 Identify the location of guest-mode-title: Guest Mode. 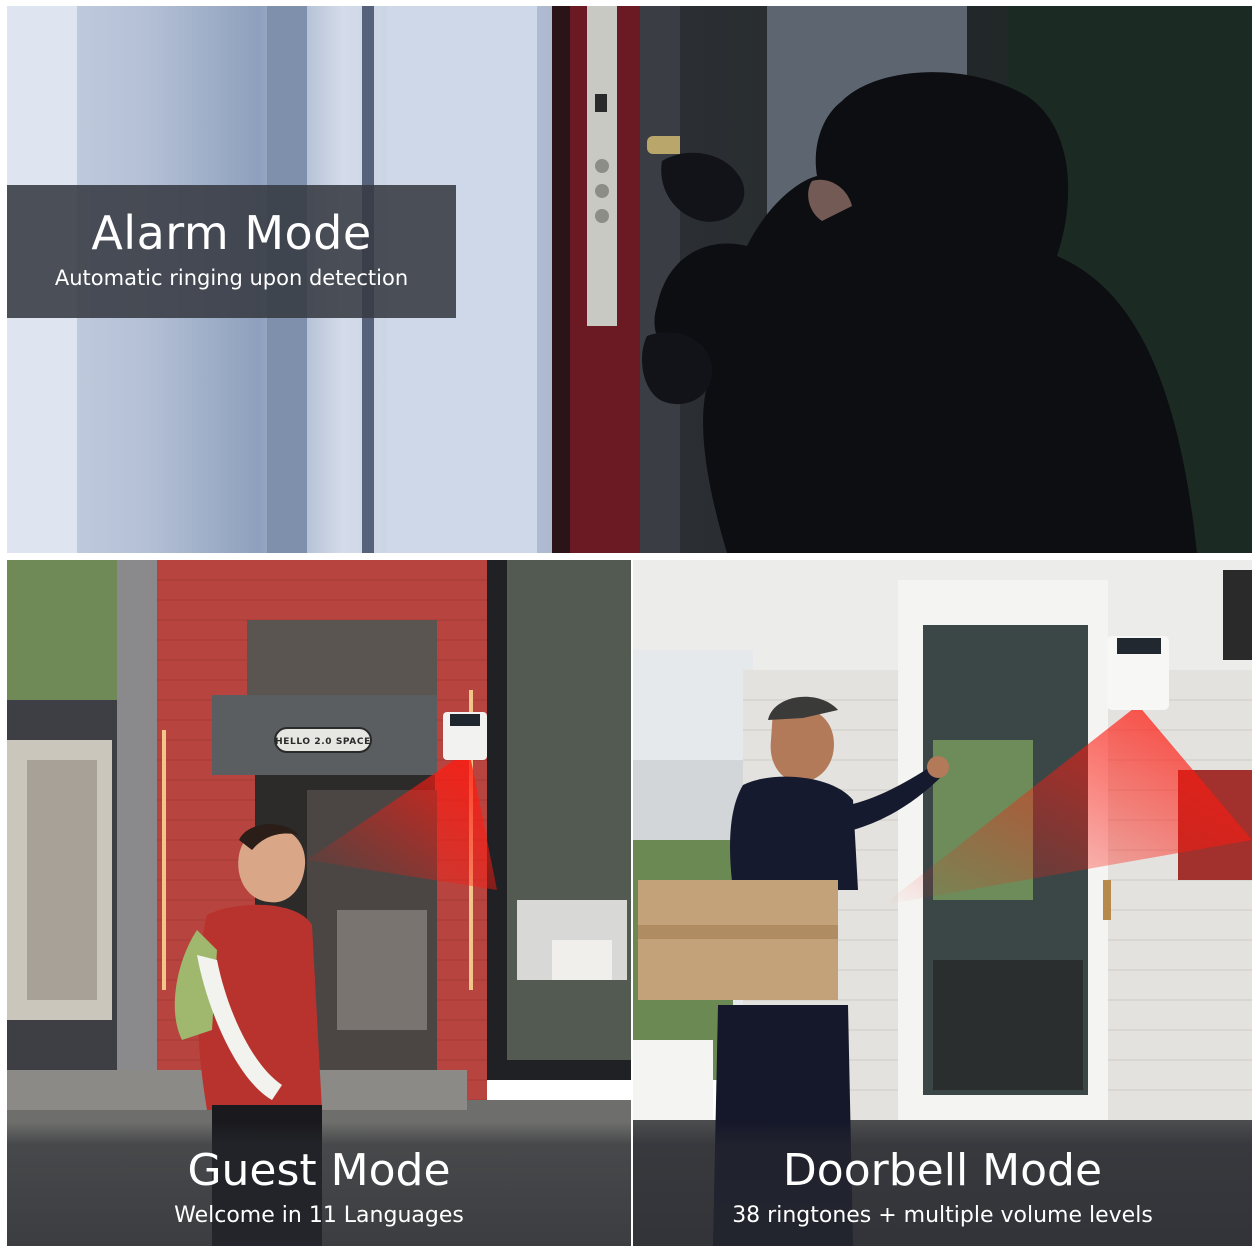
(319, 1170).